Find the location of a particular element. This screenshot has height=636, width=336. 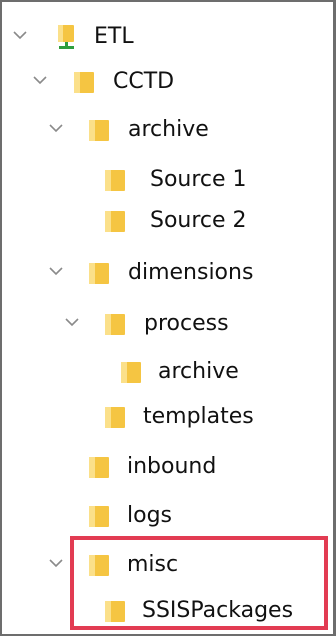

tree-node-label: Source 1 is located at coordinates (198, 179).